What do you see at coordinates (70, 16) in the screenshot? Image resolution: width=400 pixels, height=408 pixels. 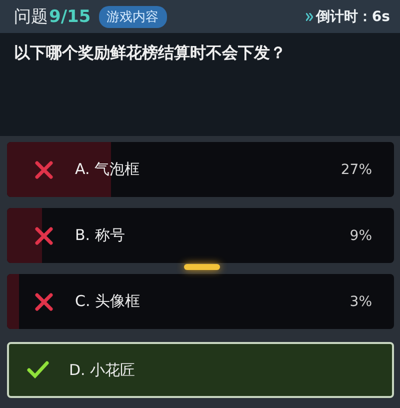 I see `question-counter: 9/15` at bounding box center [70, 16].